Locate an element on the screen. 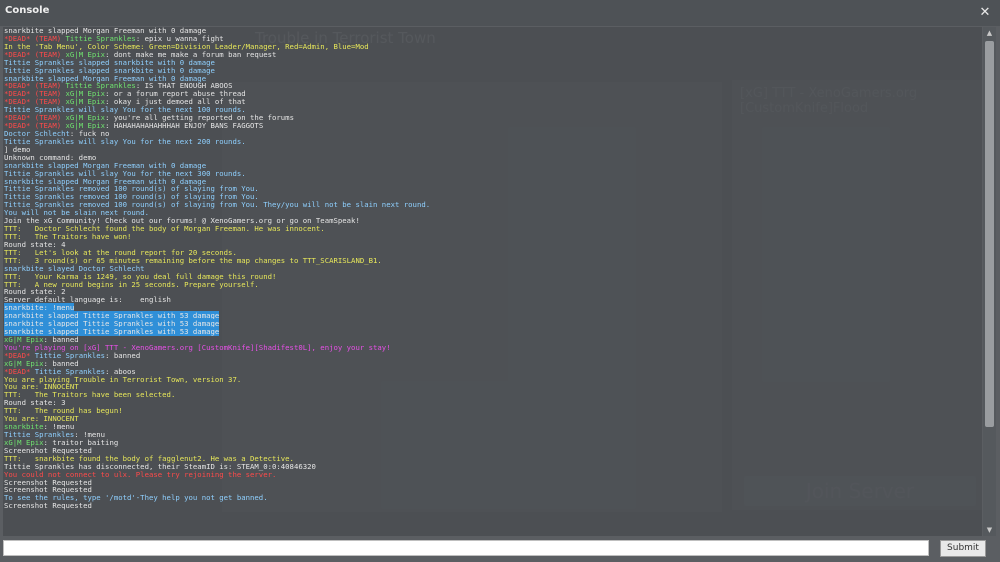  log-segment: : banned is located at coordinates (123, 355).